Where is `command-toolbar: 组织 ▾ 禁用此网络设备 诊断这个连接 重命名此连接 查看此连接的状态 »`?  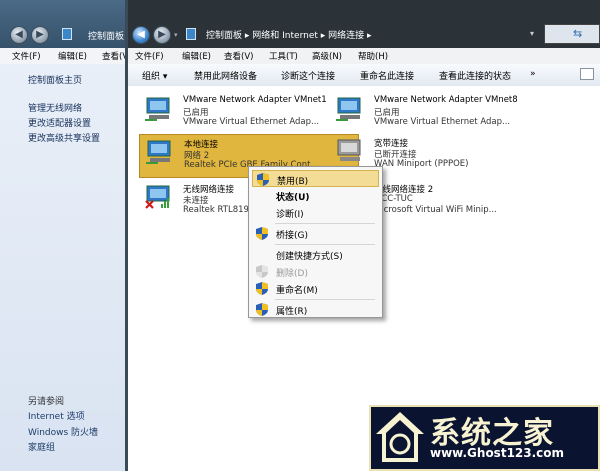 command-toolbar: 组织 ▾ 禁用此网络设备 诊断这个连接 重命名此连接 查看此连接的状态 » is located at coordinates (364, 75).